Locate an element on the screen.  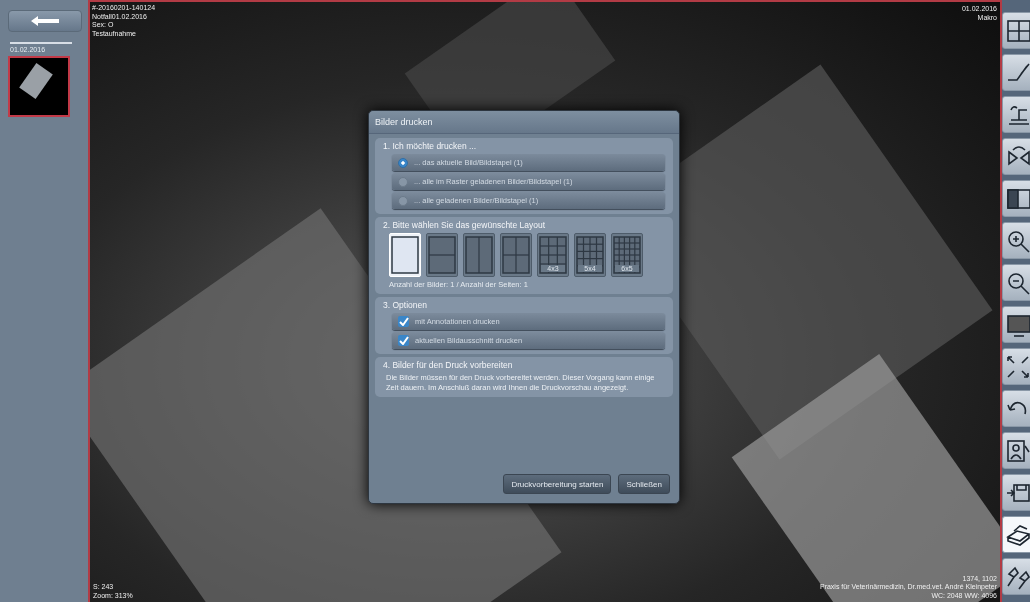
fit-tool-button is located at coordinates (1016, 366).